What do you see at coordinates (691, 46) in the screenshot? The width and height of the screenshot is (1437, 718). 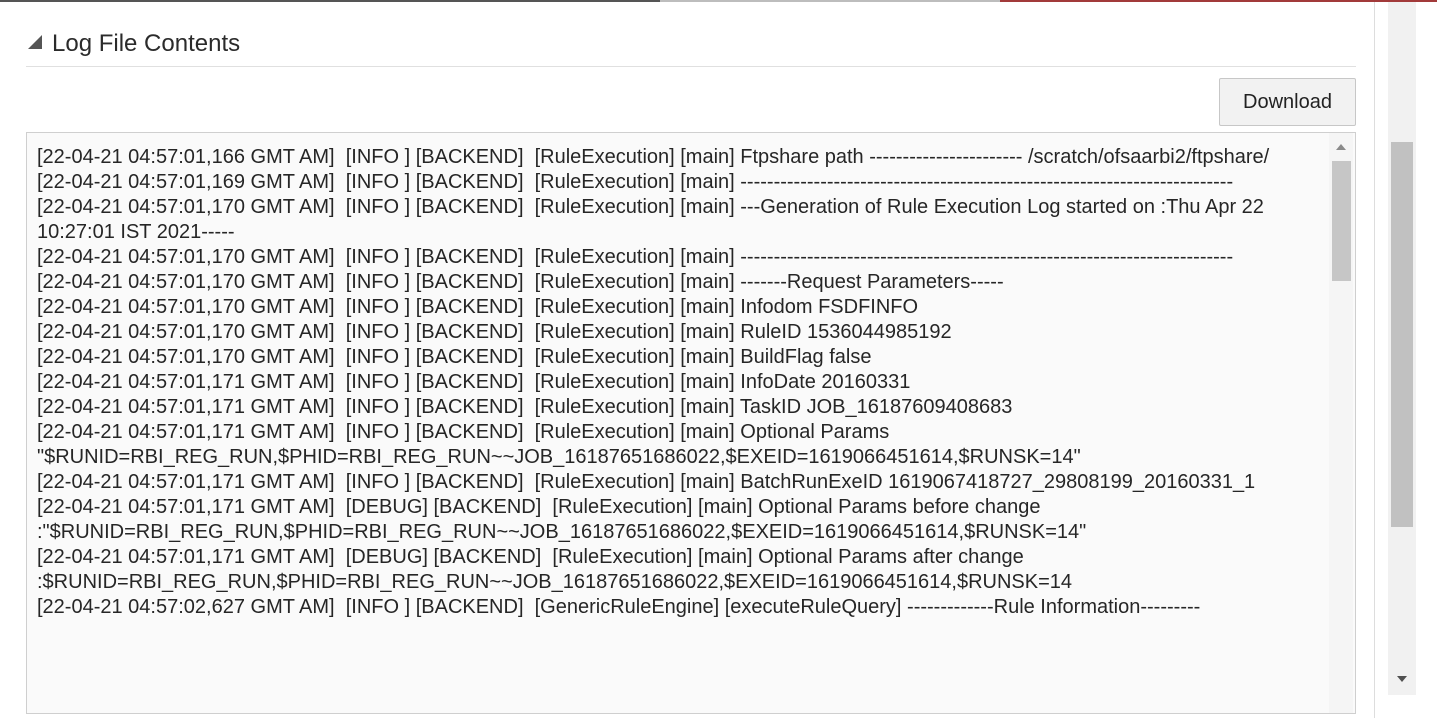 I see `section-header: Log File Contents` at bounding box center [691, 46].